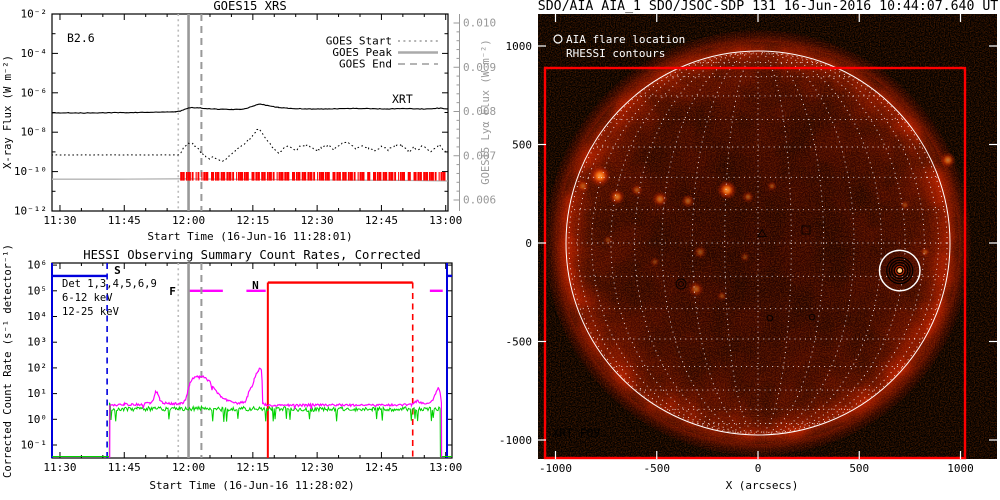 This screenshot has height=500, width=1000. I want to click on goes-legend: GOES StartGOES PeakGOES End, so click(382, 53).